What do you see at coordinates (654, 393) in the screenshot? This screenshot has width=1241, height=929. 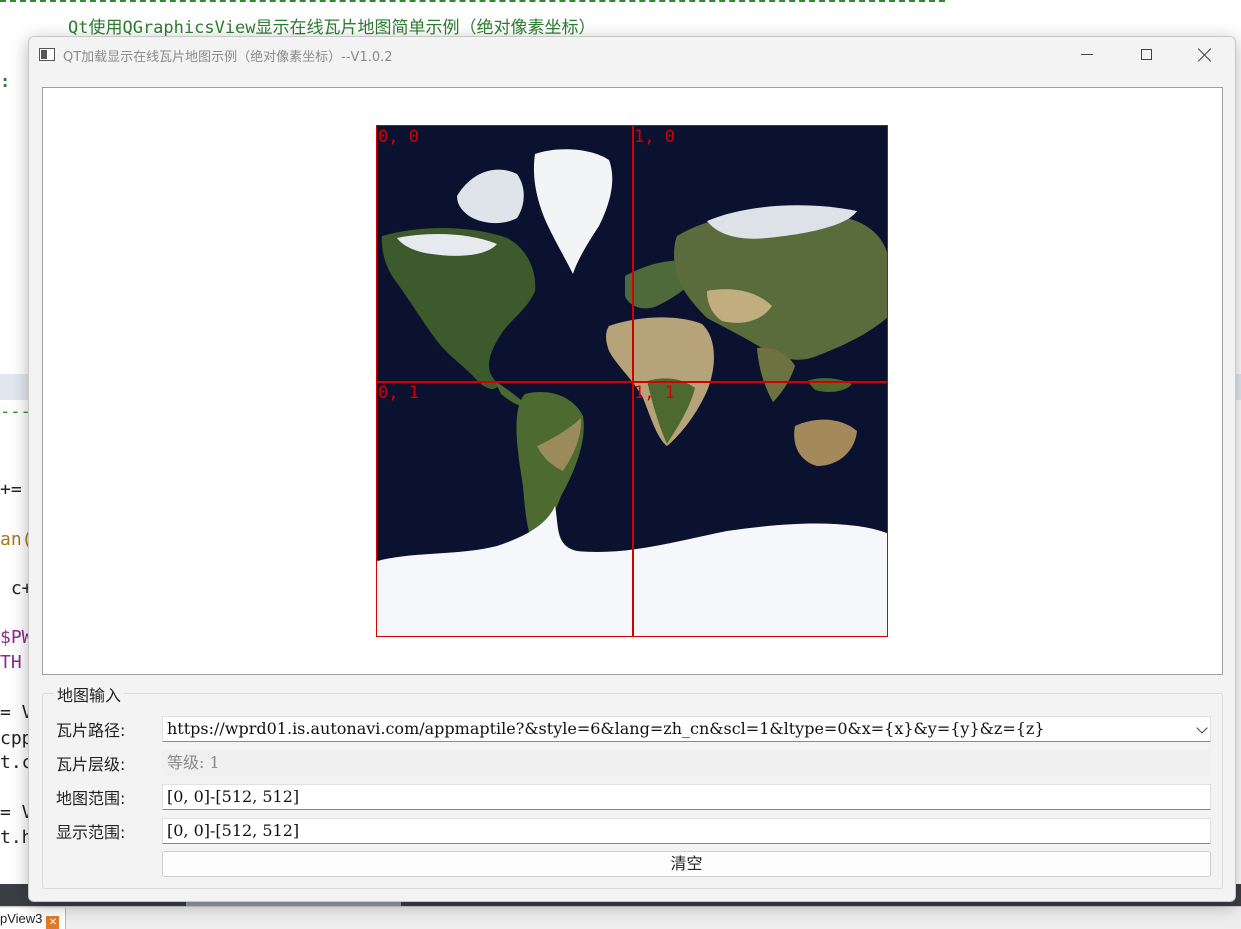 I see `tile-label: 1, 1` at bounding box center [654, 393].